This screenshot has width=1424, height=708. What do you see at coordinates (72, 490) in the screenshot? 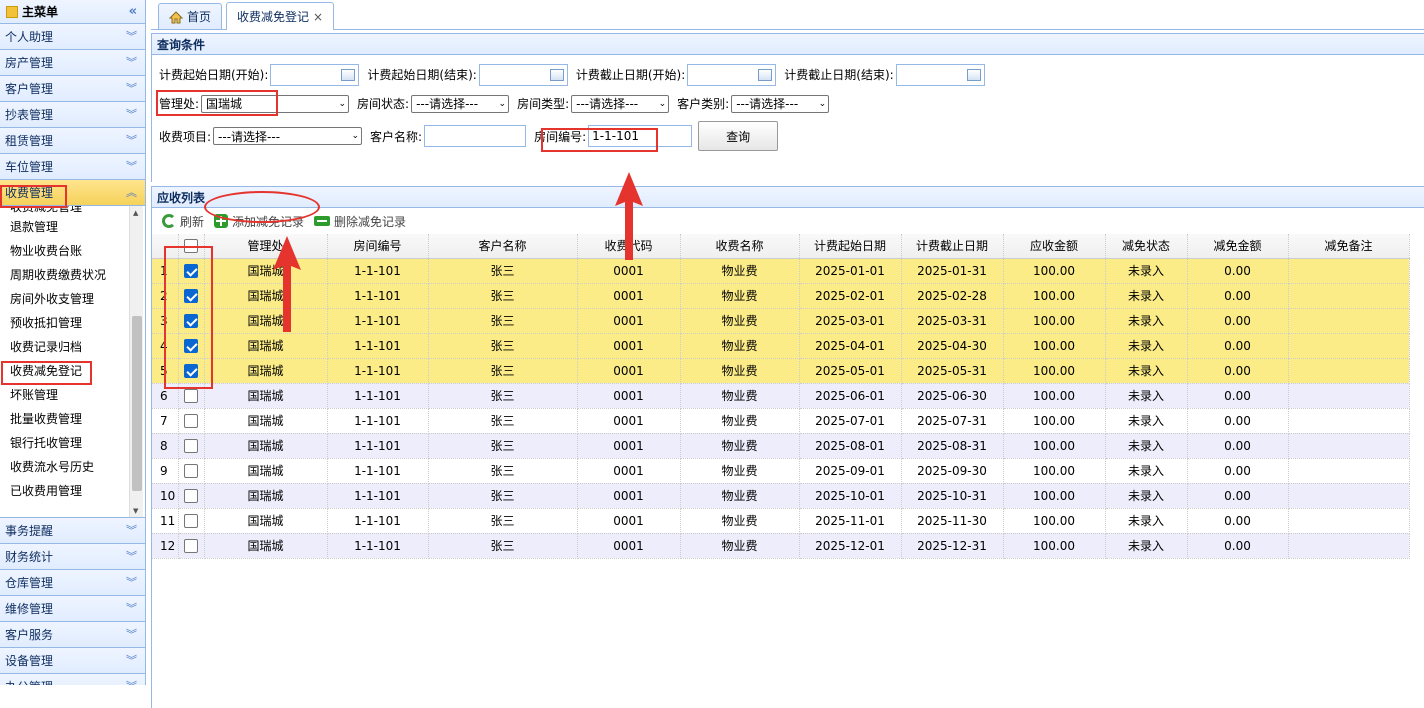
I see `sidebar-subitem: 已收费用管理` at bounding box center [72, 490].